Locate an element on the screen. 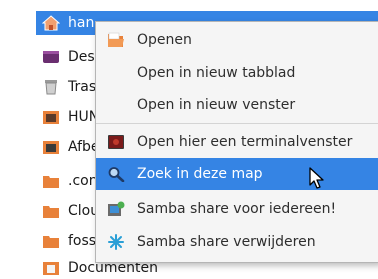 Image resolution: width=378 pixels, height=279 pixels. pictures-folder-icon is located at coordinates (51, 147).